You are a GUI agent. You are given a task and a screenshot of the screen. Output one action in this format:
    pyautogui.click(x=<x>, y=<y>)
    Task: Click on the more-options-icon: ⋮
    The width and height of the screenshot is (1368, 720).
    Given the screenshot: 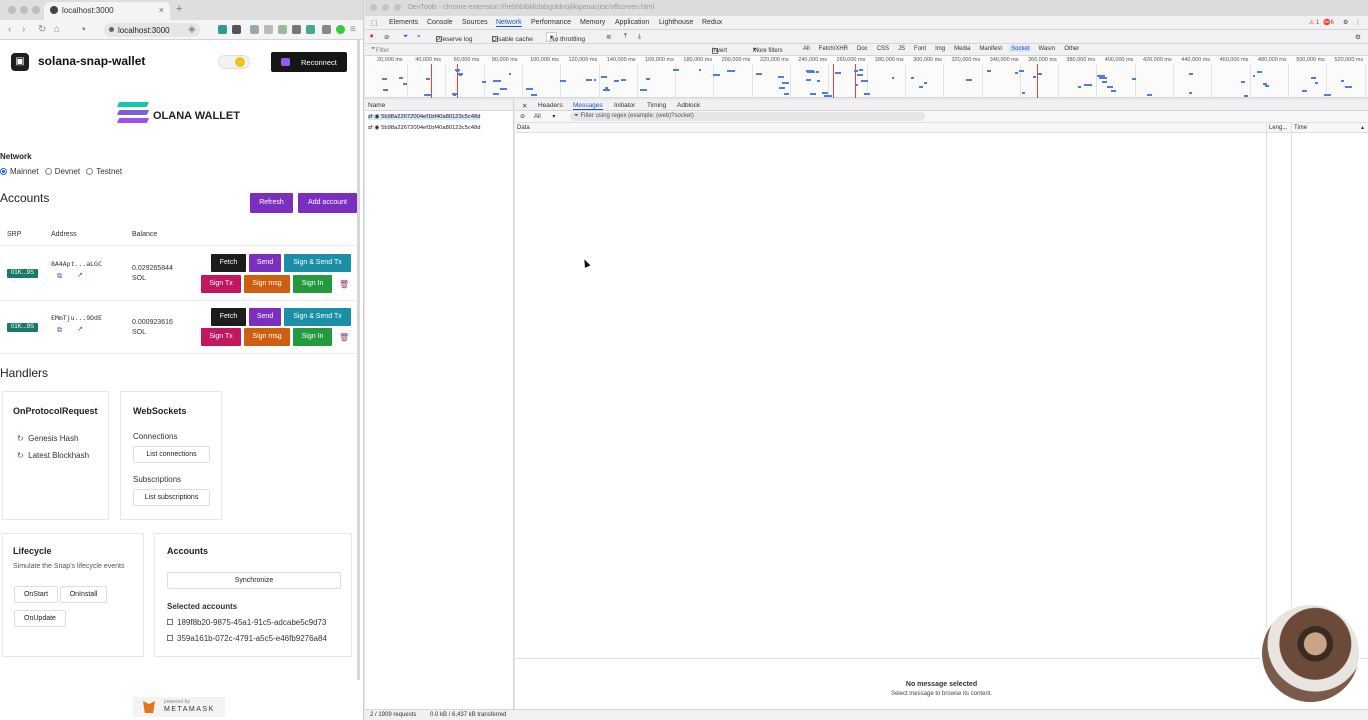 What is the action you would take?
    pyautogui.click(x=1358, y=22)
    